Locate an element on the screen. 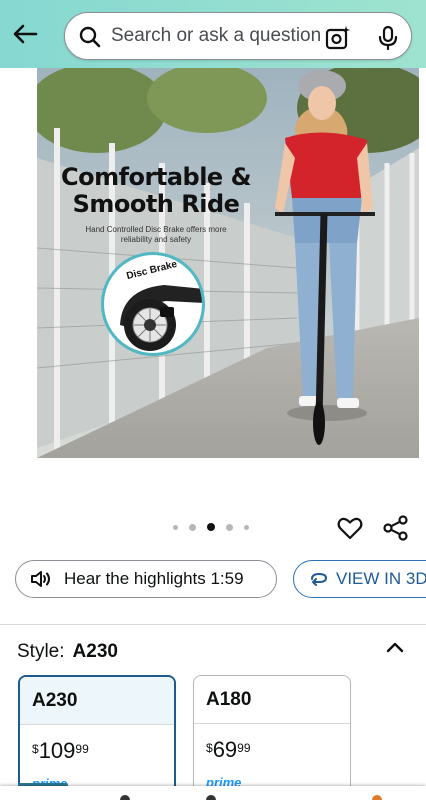  collapse-style-button is located at coordinates (395, 647).